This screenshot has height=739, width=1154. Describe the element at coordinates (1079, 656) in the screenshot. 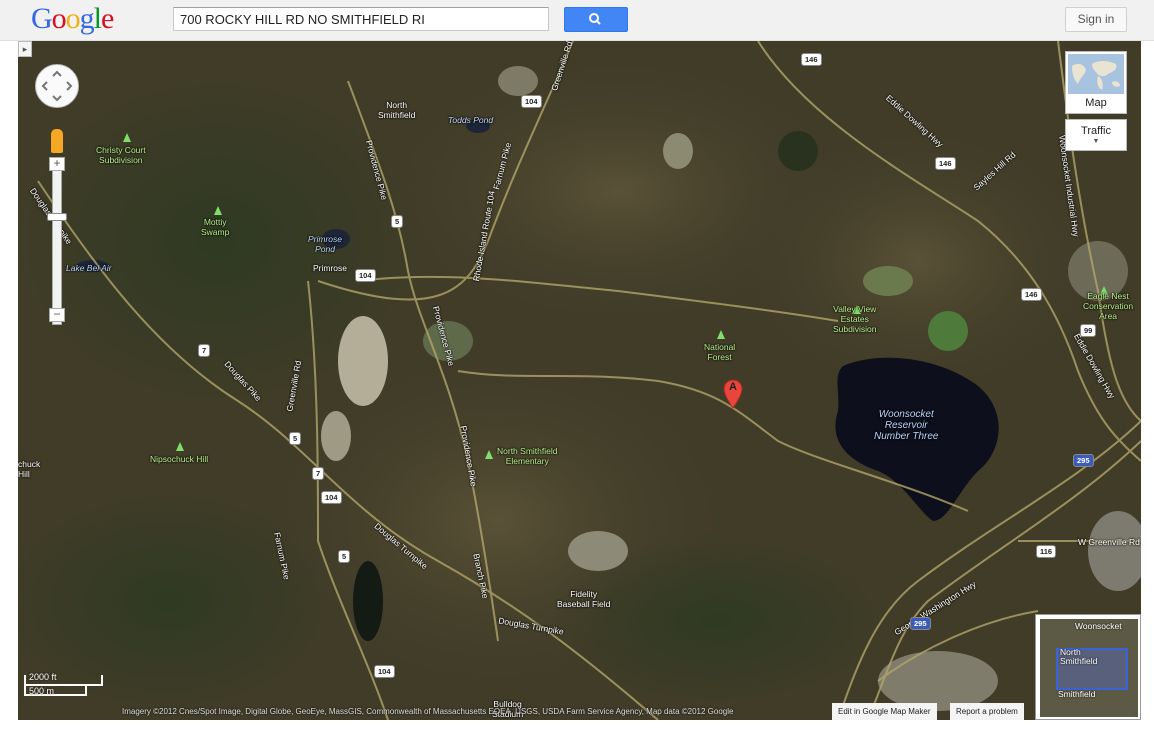

I see `overview-label-north-smithfield: North Smithfield` at that location.